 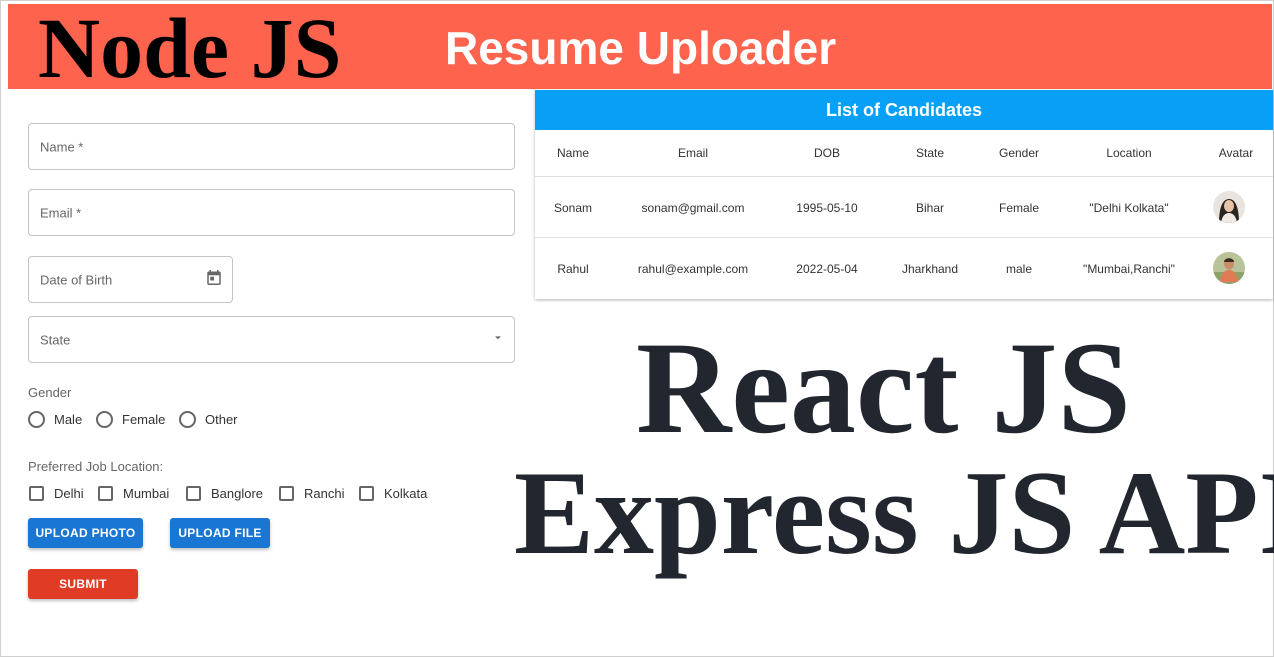 I want to click on gender-radio-other, so click(x=187, y=419).